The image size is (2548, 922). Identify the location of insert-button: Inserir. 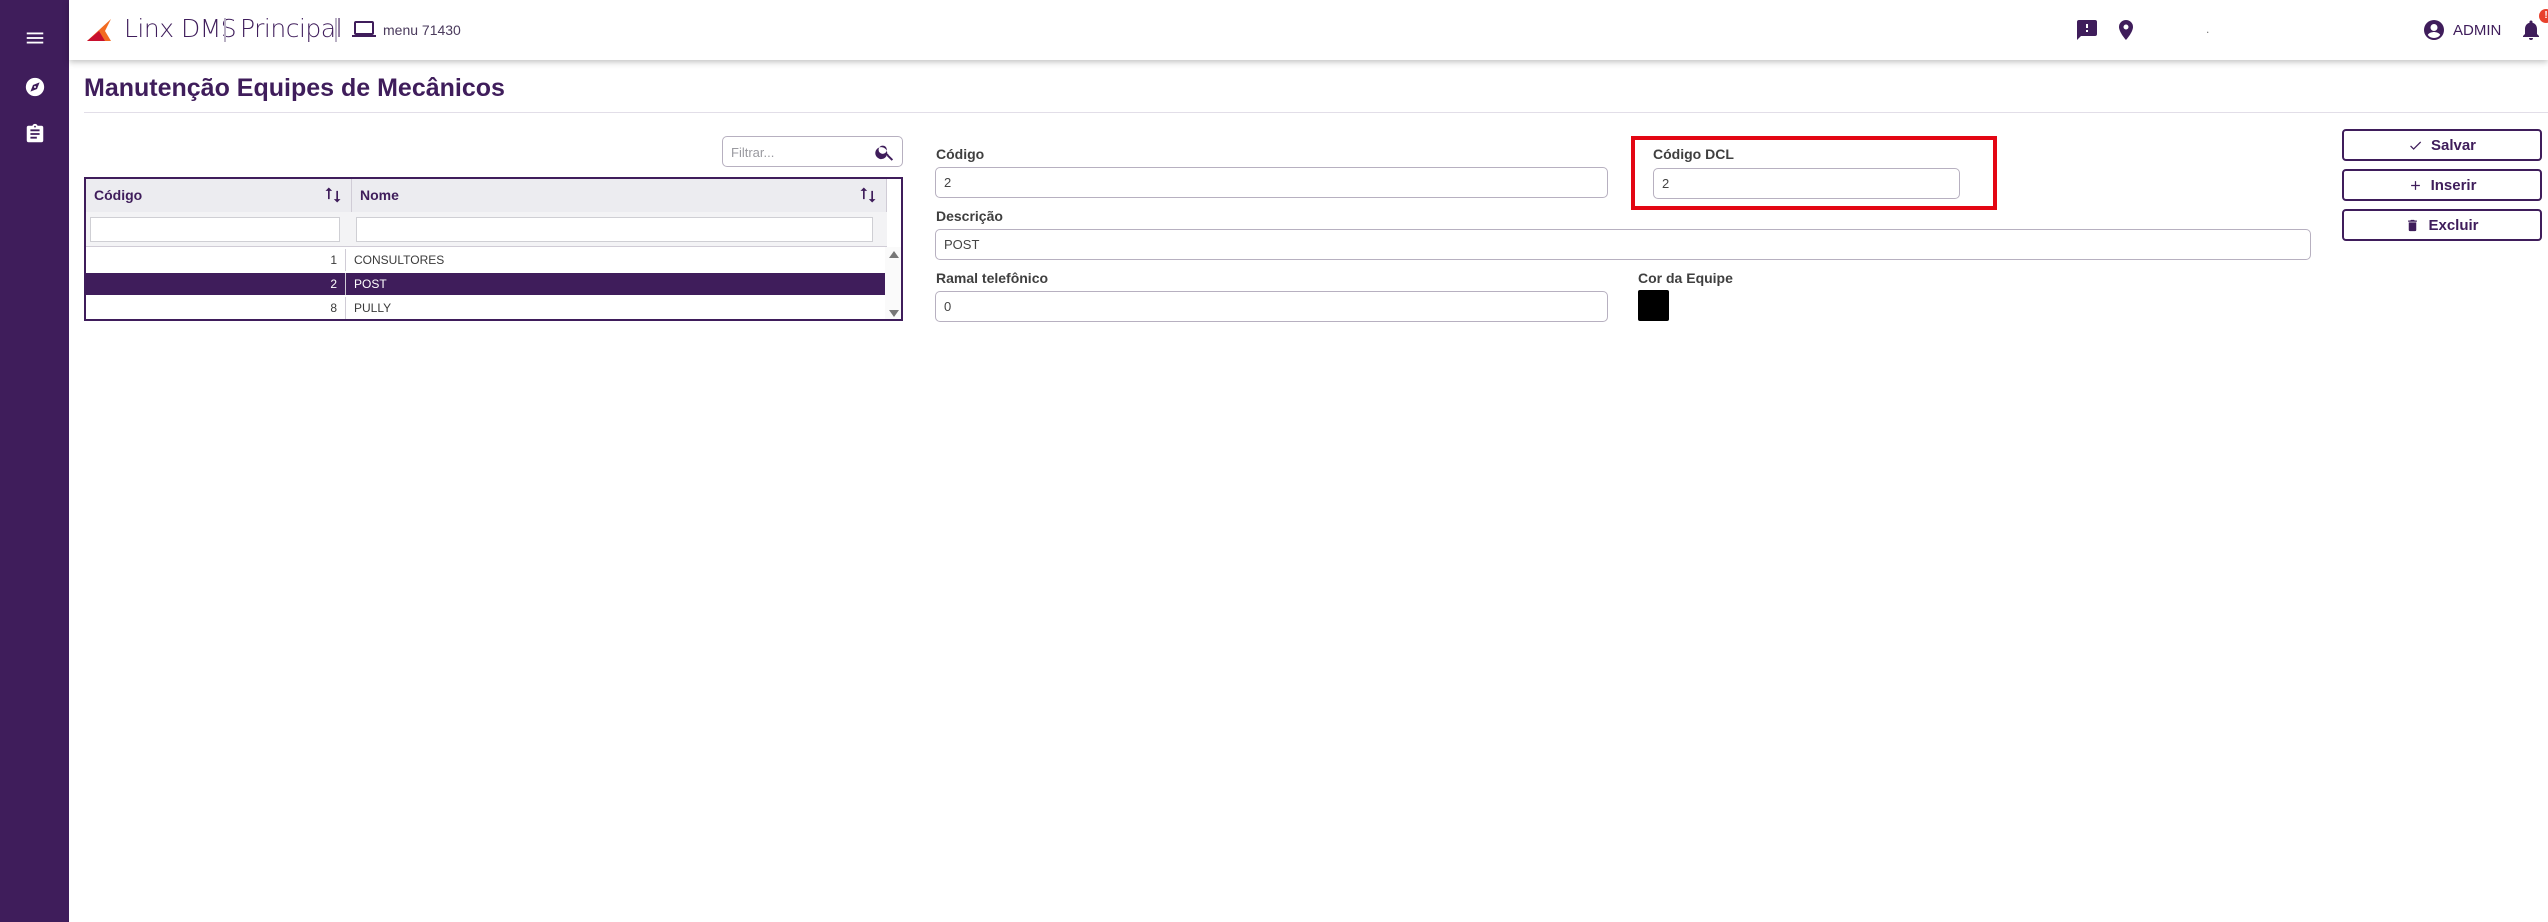
(2442, 185).